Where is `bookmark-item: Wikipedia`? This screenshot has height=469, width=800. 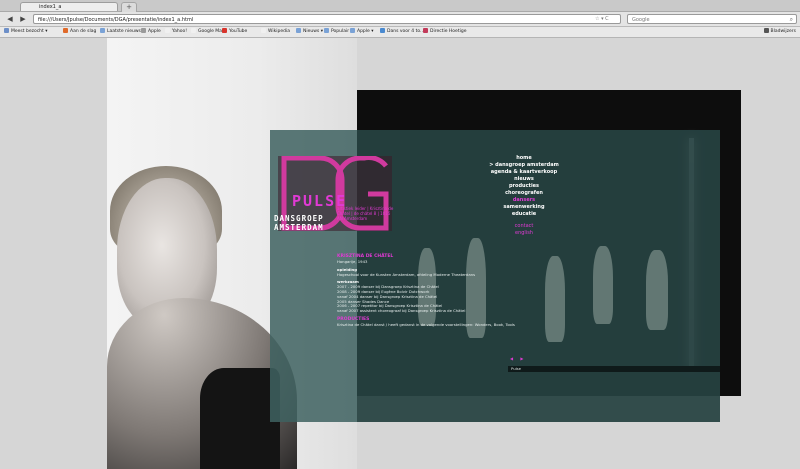 bookmark-item: Wikipedia is located at coordinates (275, 32).